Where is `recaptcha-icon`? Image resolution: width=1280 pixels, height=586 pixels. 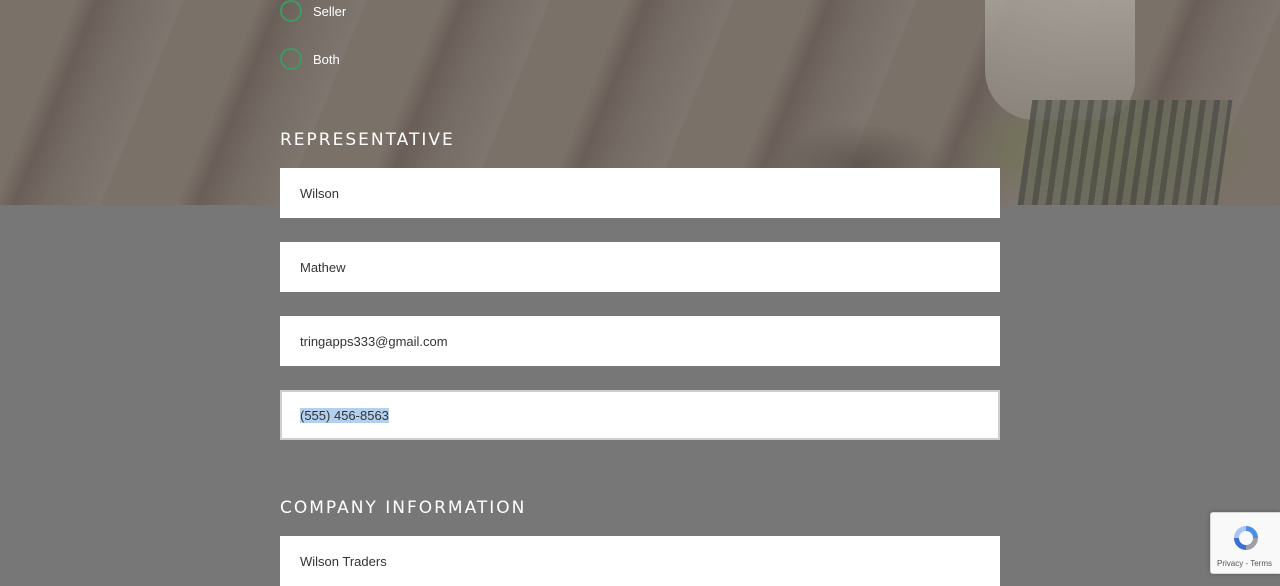 recaptcha-icon is located at coordinates (1246, 538).